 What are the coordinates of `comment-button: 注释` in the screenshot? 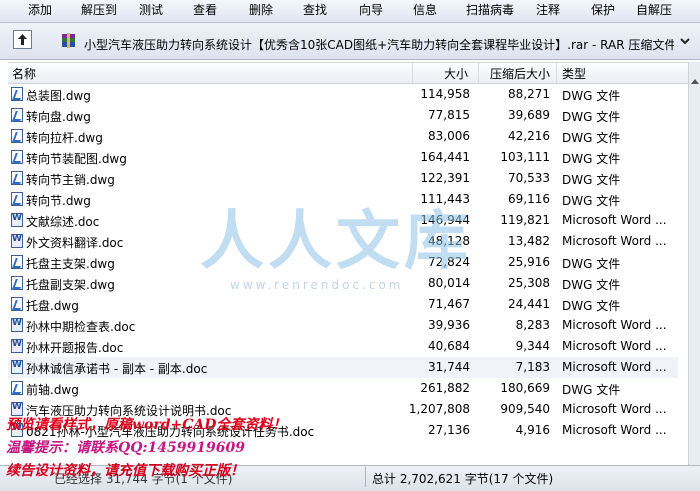 It's located at (548, 11).